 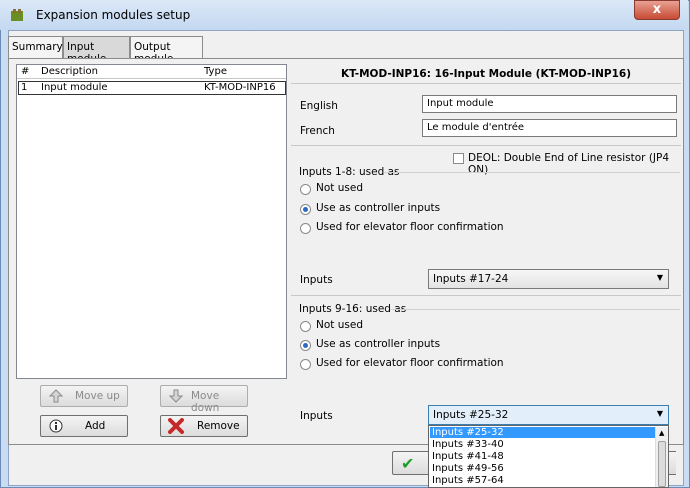 What do you see at coordinates (317, 131) in the screenshot?
I see `french-label: French` at bounding box center [317, 131].